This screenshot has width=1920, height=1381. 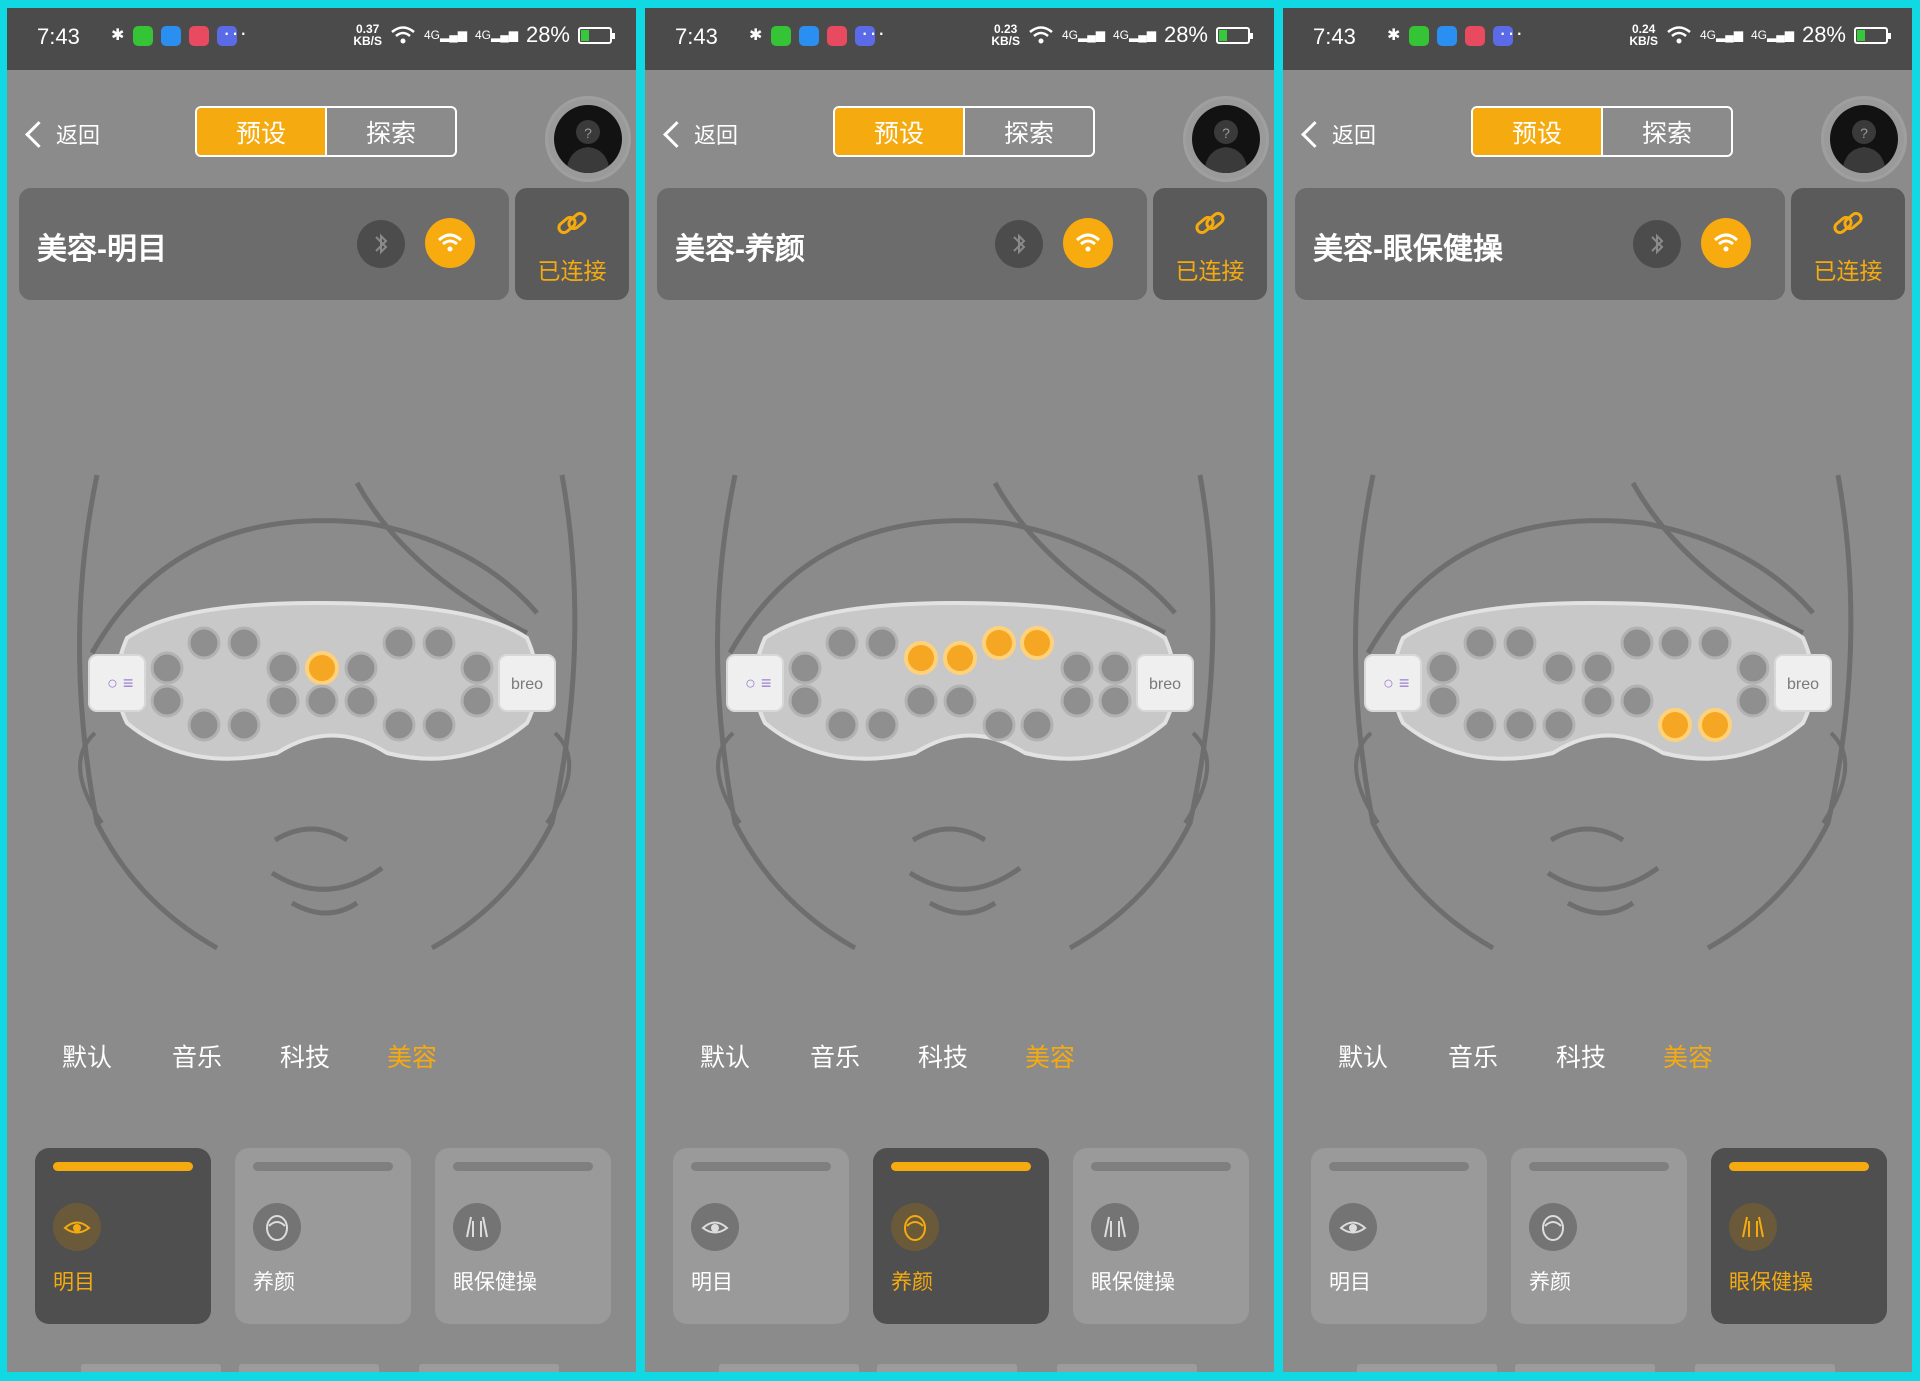 I want to click on massager-indicator: ○ ≡, so click(x=1396, y=683).